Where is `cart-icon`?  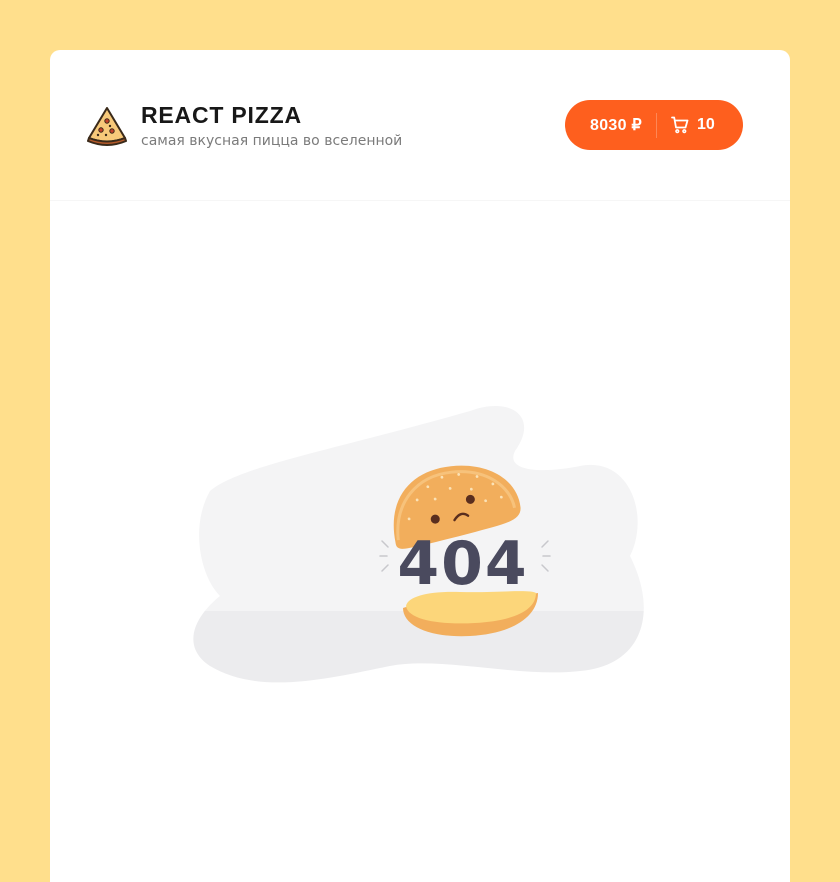
cart-icon is located at coordinates (680, 125).